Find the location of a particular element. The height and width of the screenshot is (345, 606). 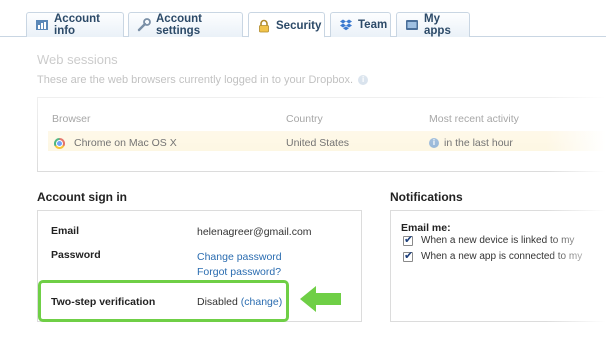

tab-team: Team is located at coordinates (360, 24).